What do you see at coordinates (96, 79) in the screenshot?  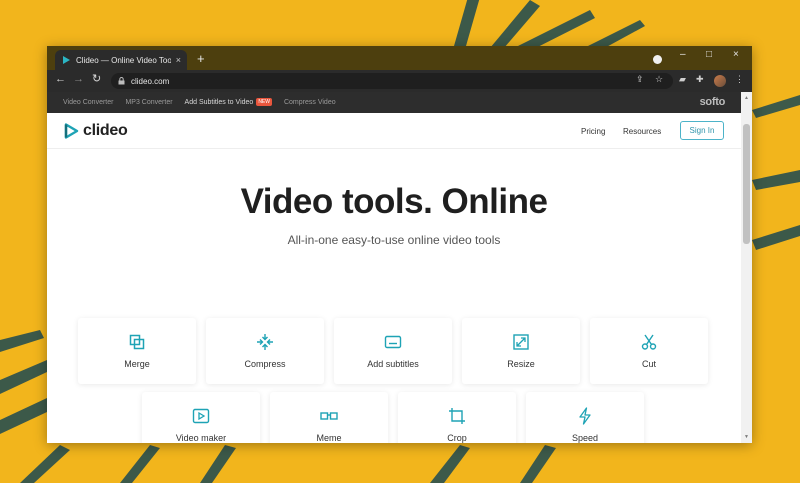 I see `reload-icon: ↻` at bounding box center [96, 79].